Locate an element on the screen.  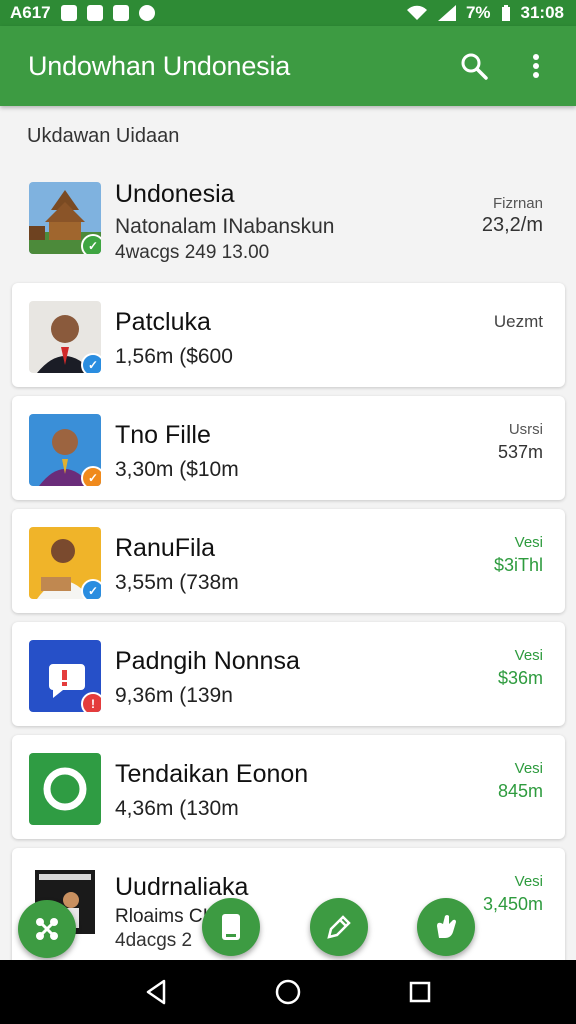
item-subtitle: 3,30m ($10m is located at coordinates (177, 469).